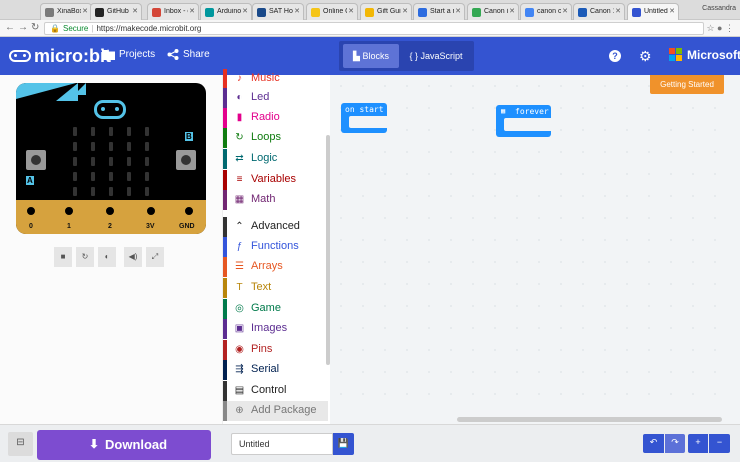 The image size is (740, 462). What do you see at coordinates (226, 11) in the screenshot?
I see `browser-tab: Arduino ✕` at bounding box center [226, 11].